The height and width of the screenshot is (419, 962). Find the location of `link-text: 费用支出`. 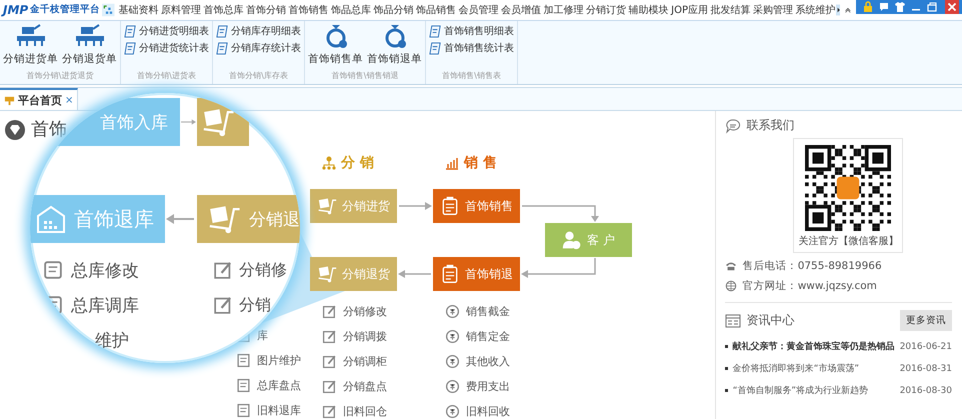

link-text: 费用支出 is located at coordinates (488, 386).